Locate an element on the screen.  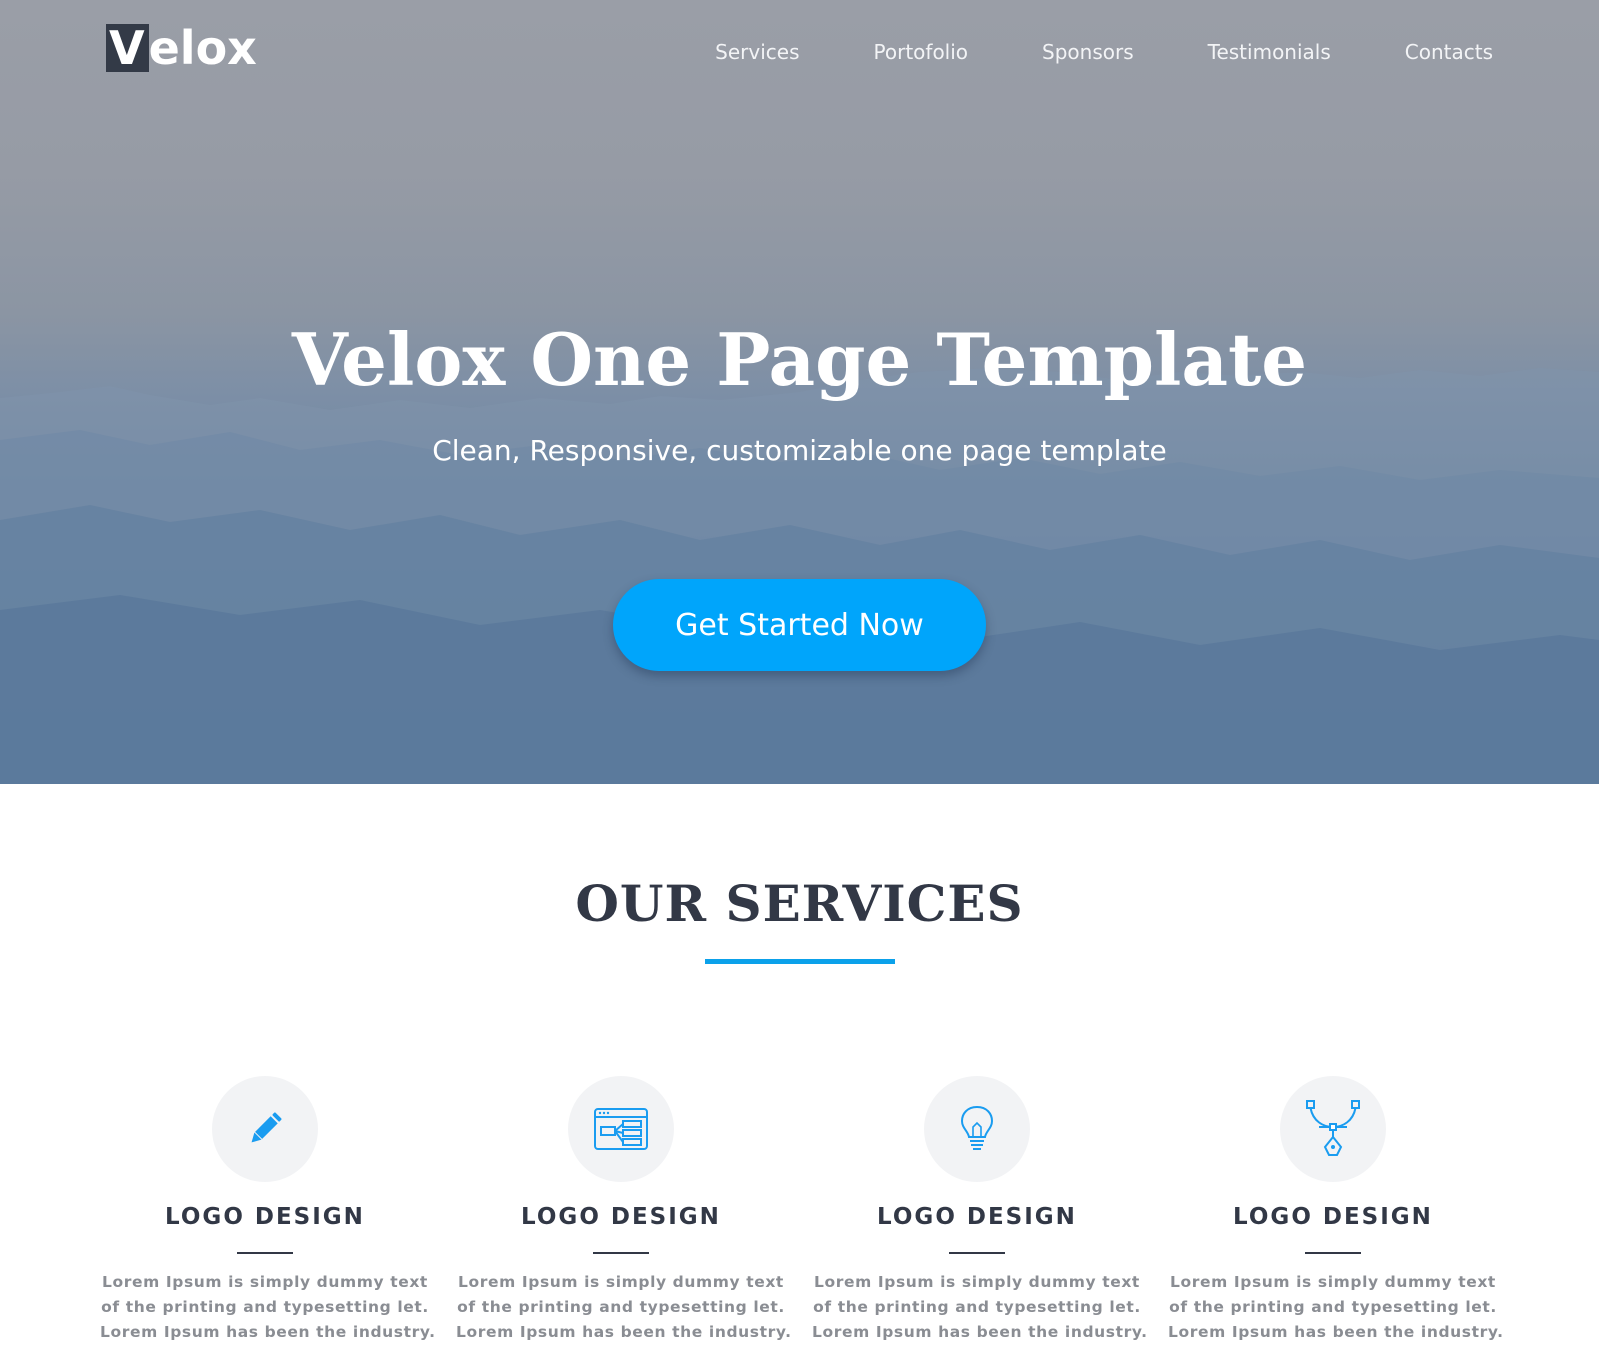
nav-link-sponsors: Sponsors is located at coordinates (1088, 52).